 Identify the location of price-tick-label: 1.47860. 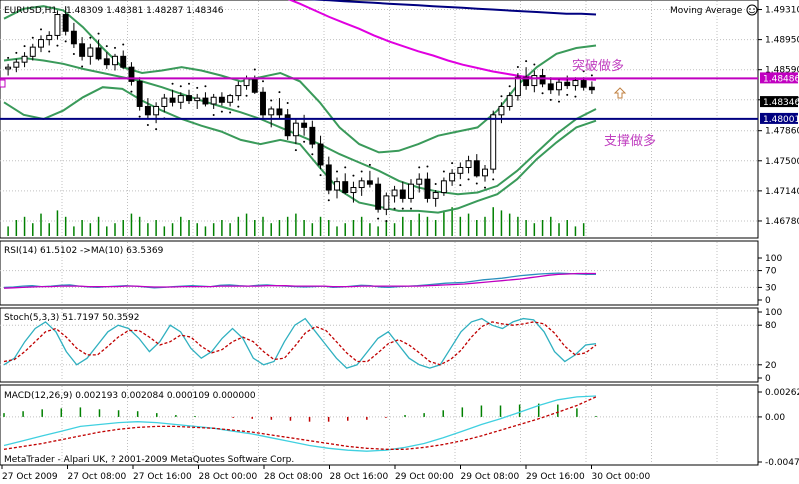
(782, 132).